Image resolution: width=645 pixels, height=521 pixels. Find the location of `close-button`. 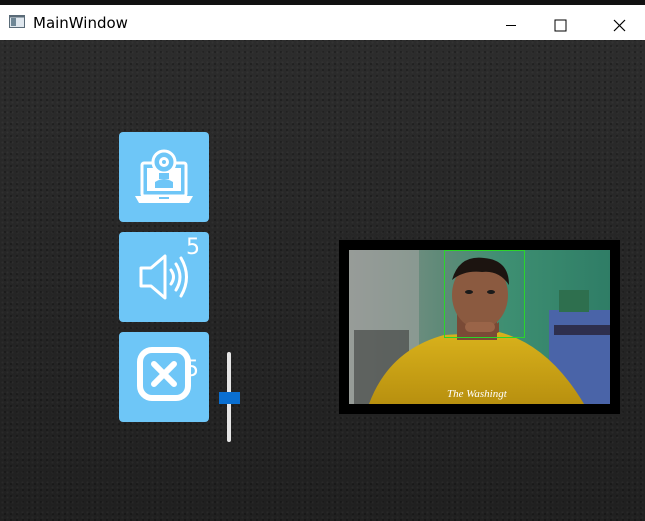

close-button is located at coordinates (619, 25).